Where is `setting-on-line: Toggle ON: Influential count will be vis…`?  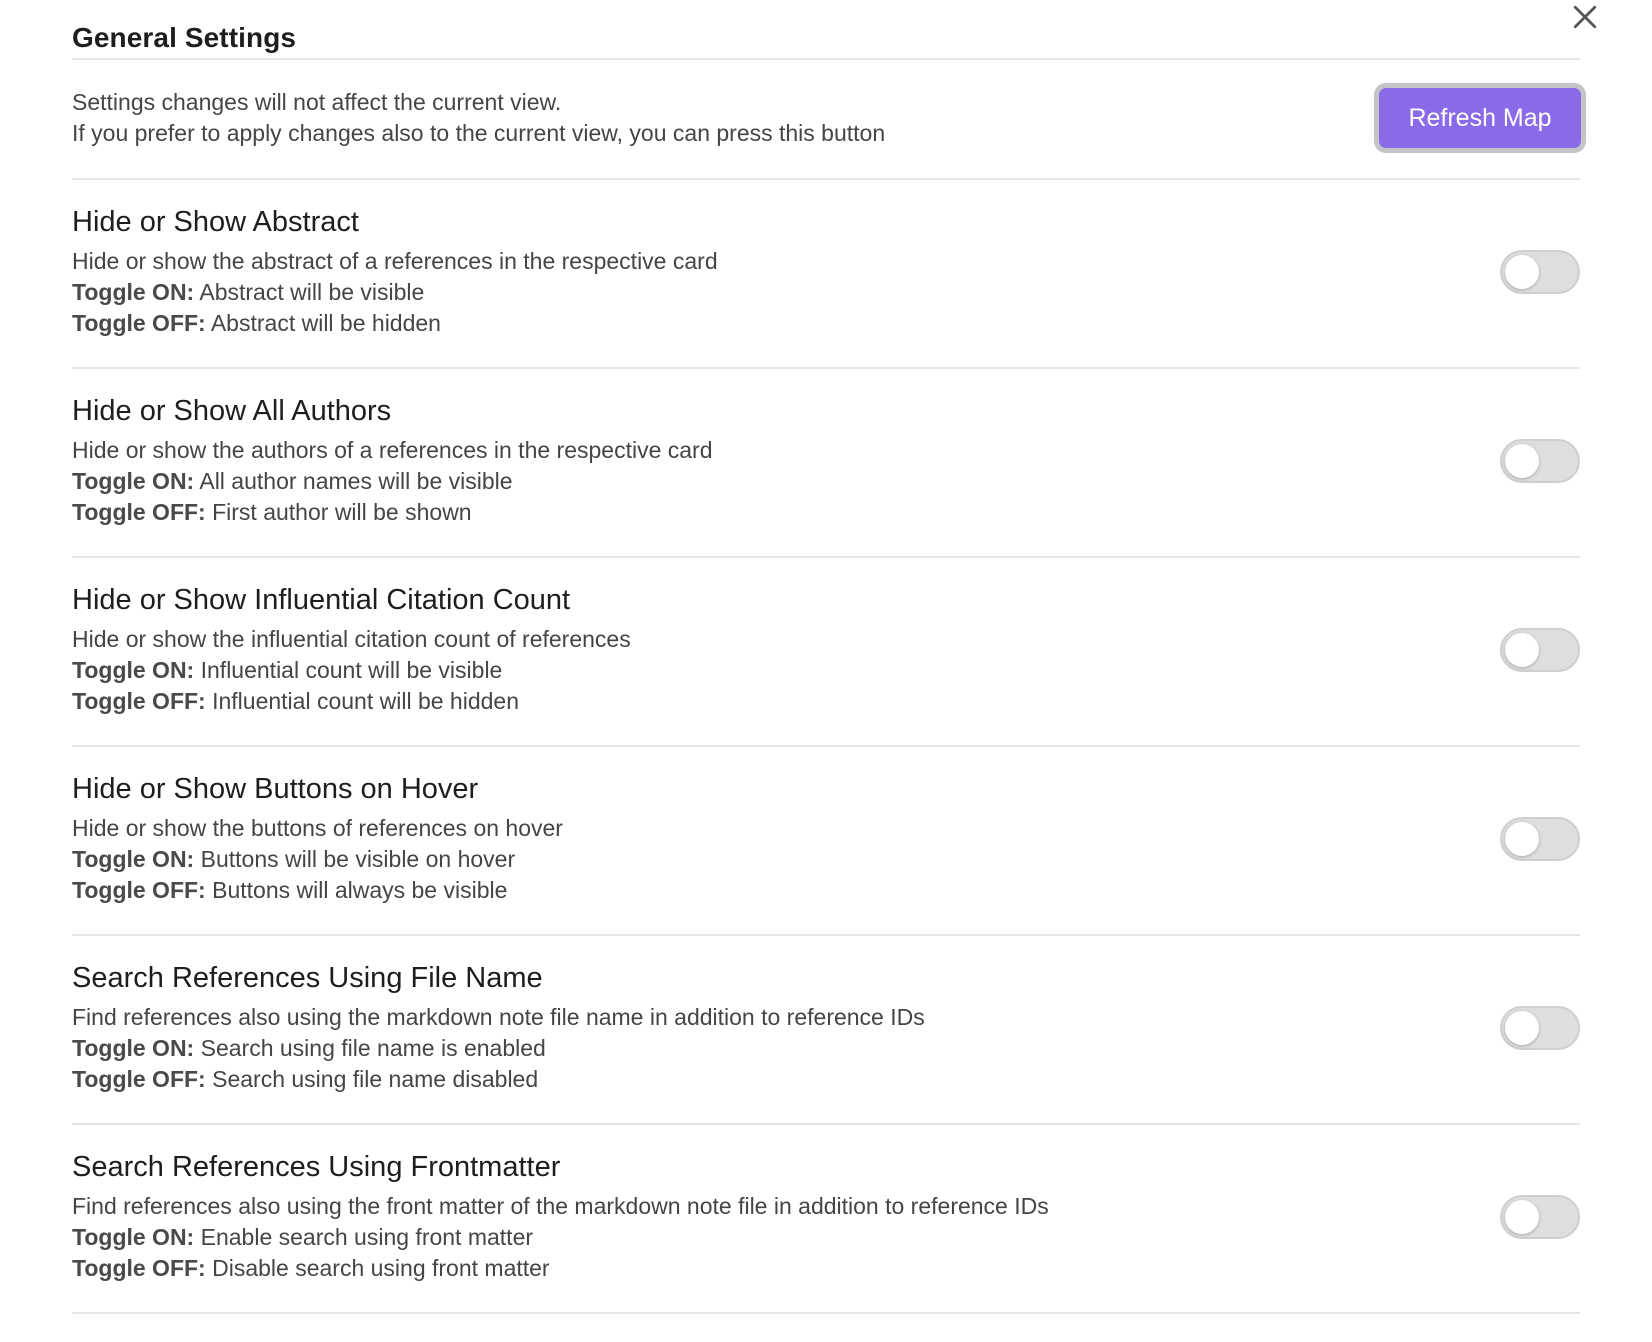
setting-on-line: Toggle ON: Influential count will be vis… is located at coordinates (351, 670).